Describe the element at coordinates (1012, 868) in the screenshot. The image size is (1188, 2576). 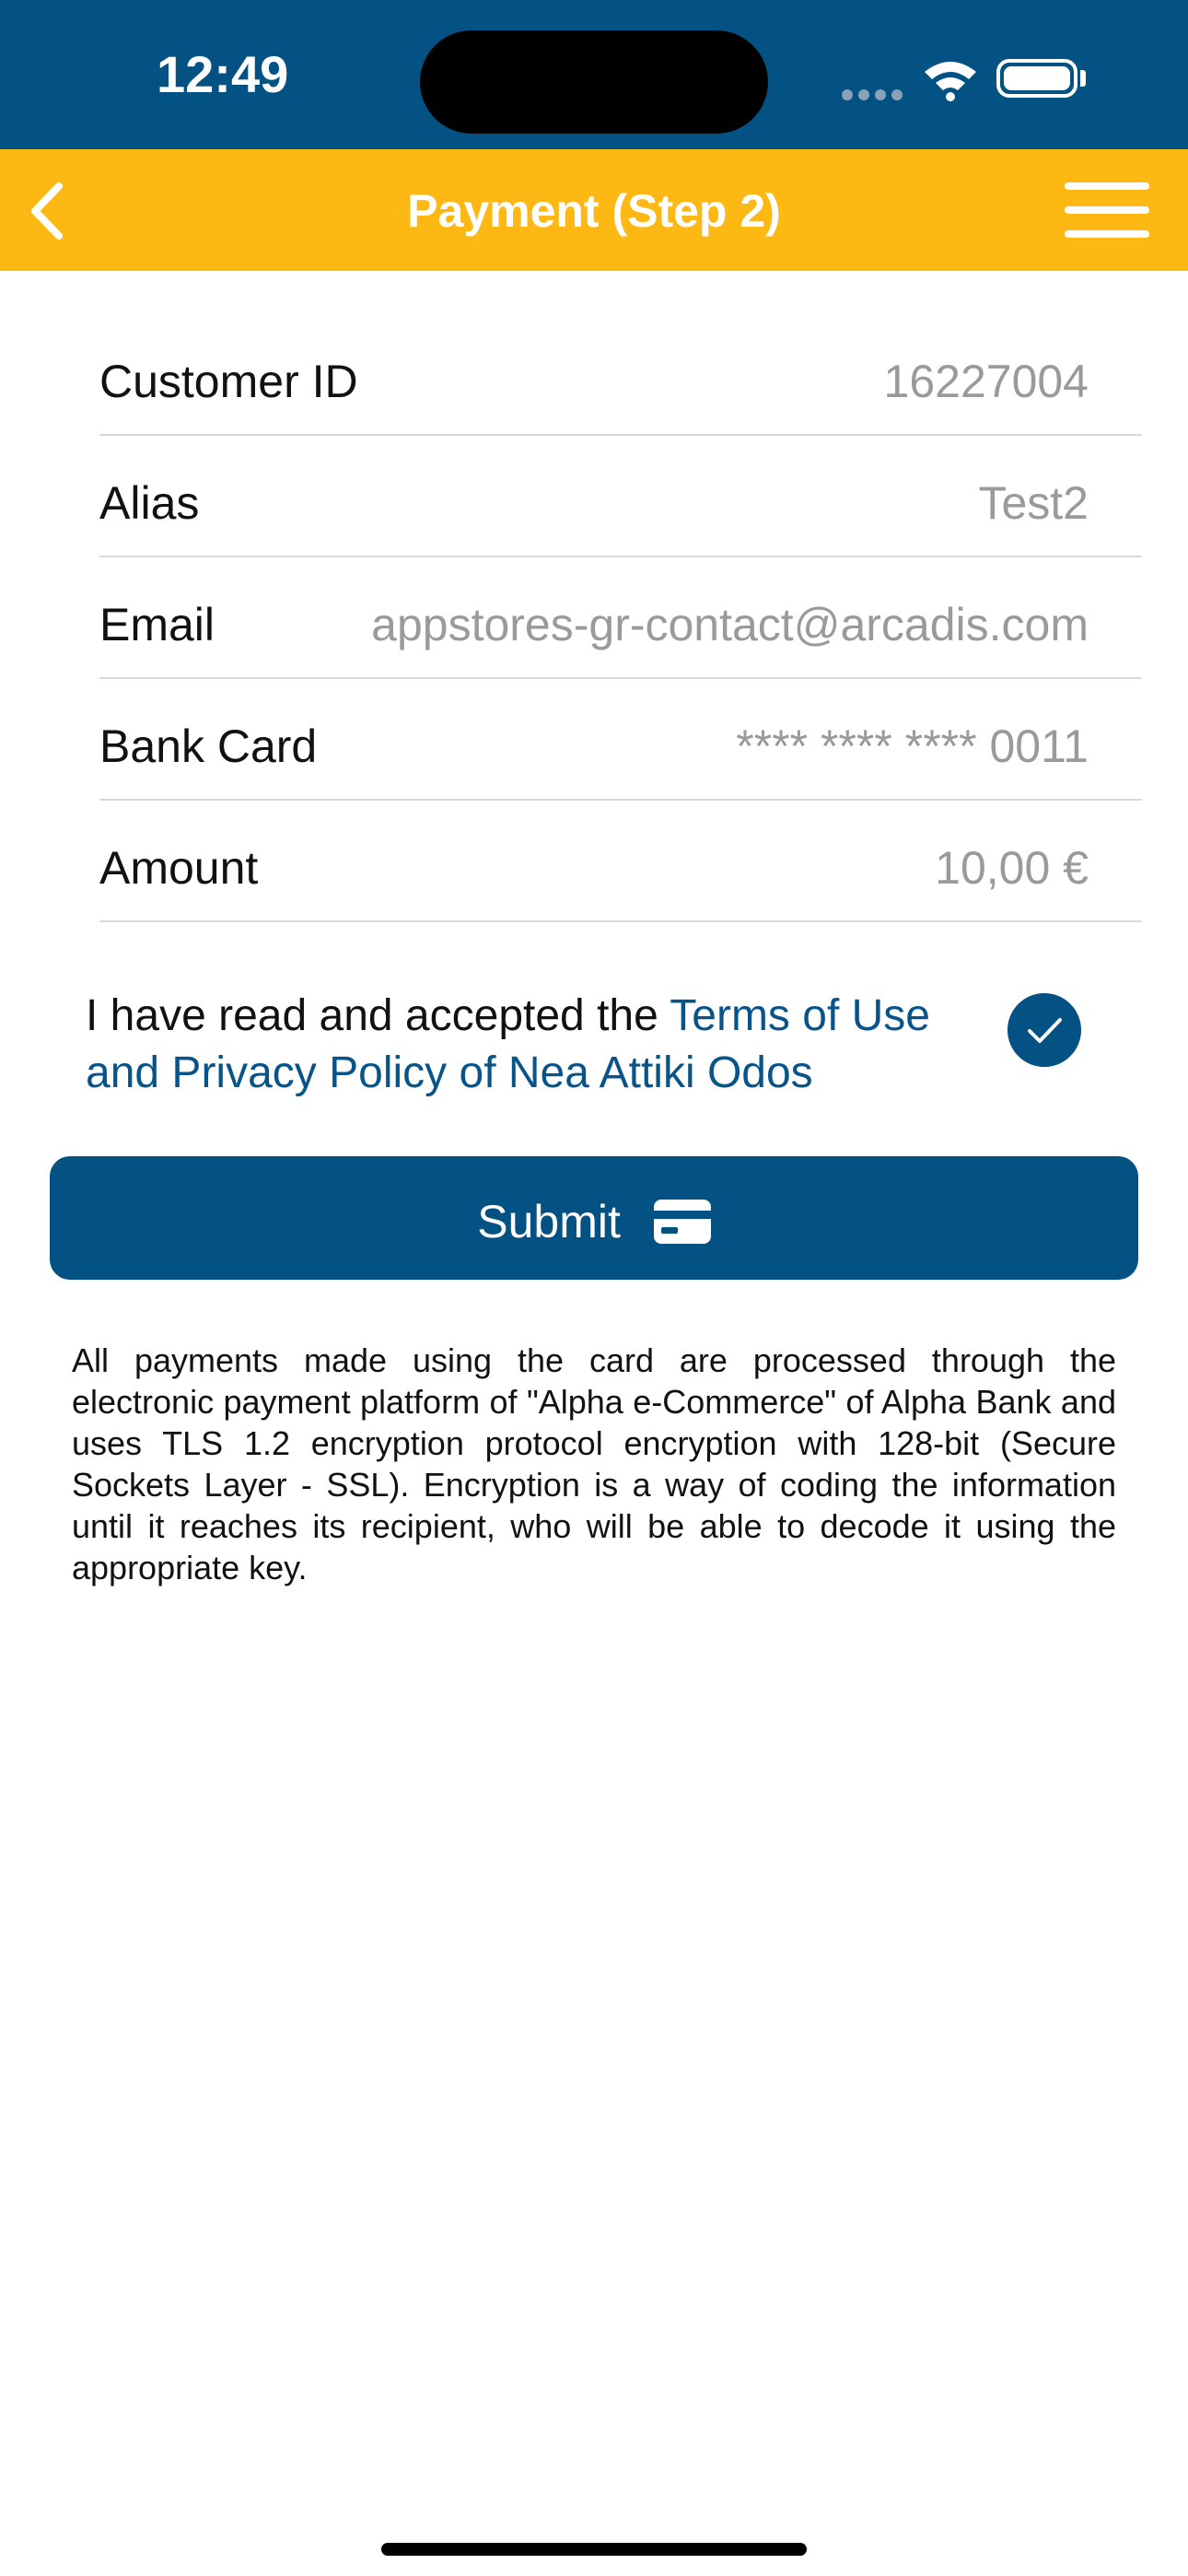
I see `detail-value: 10,00 €` at that location.